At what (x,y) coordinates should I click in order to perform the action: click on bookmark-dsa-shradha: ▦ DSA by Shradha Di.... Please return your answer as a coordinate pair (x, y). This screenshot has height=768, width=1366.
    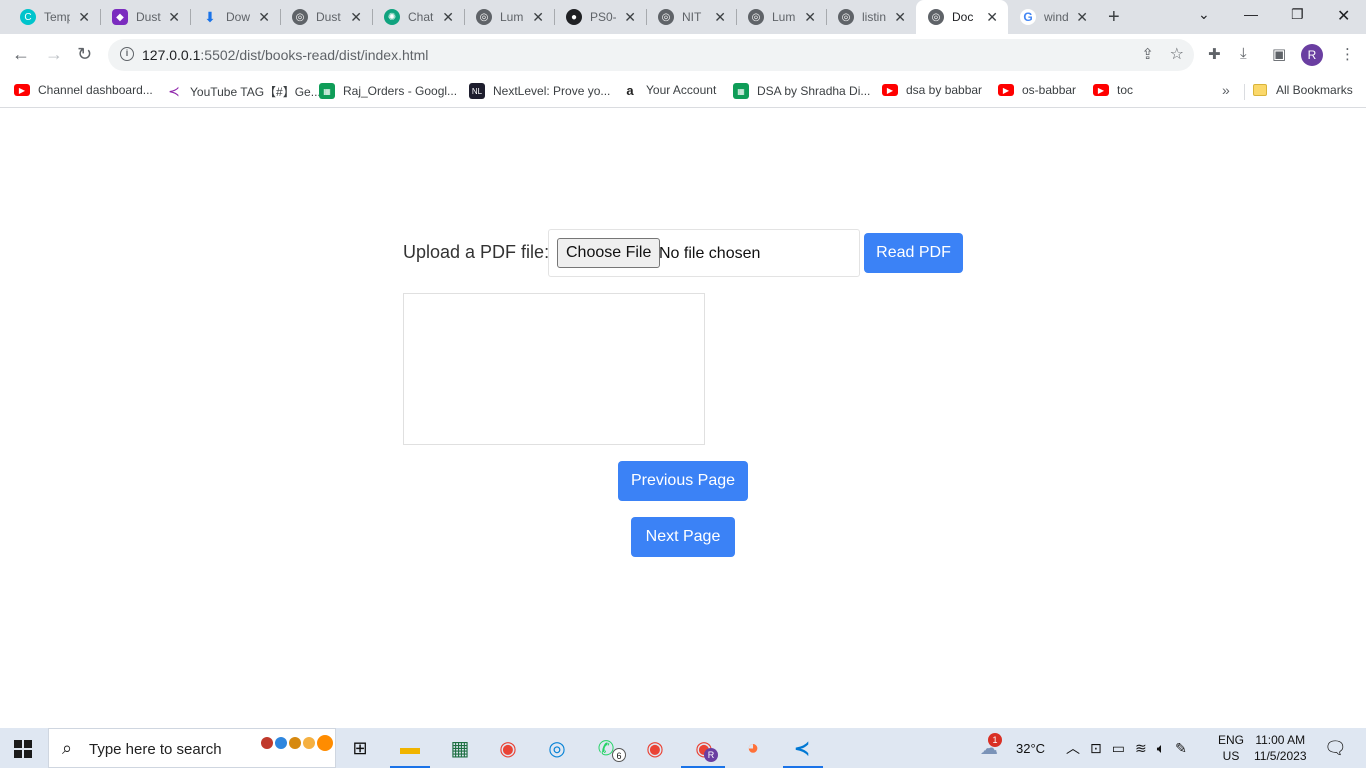
    Looking at the image, I should click on (801, 91).